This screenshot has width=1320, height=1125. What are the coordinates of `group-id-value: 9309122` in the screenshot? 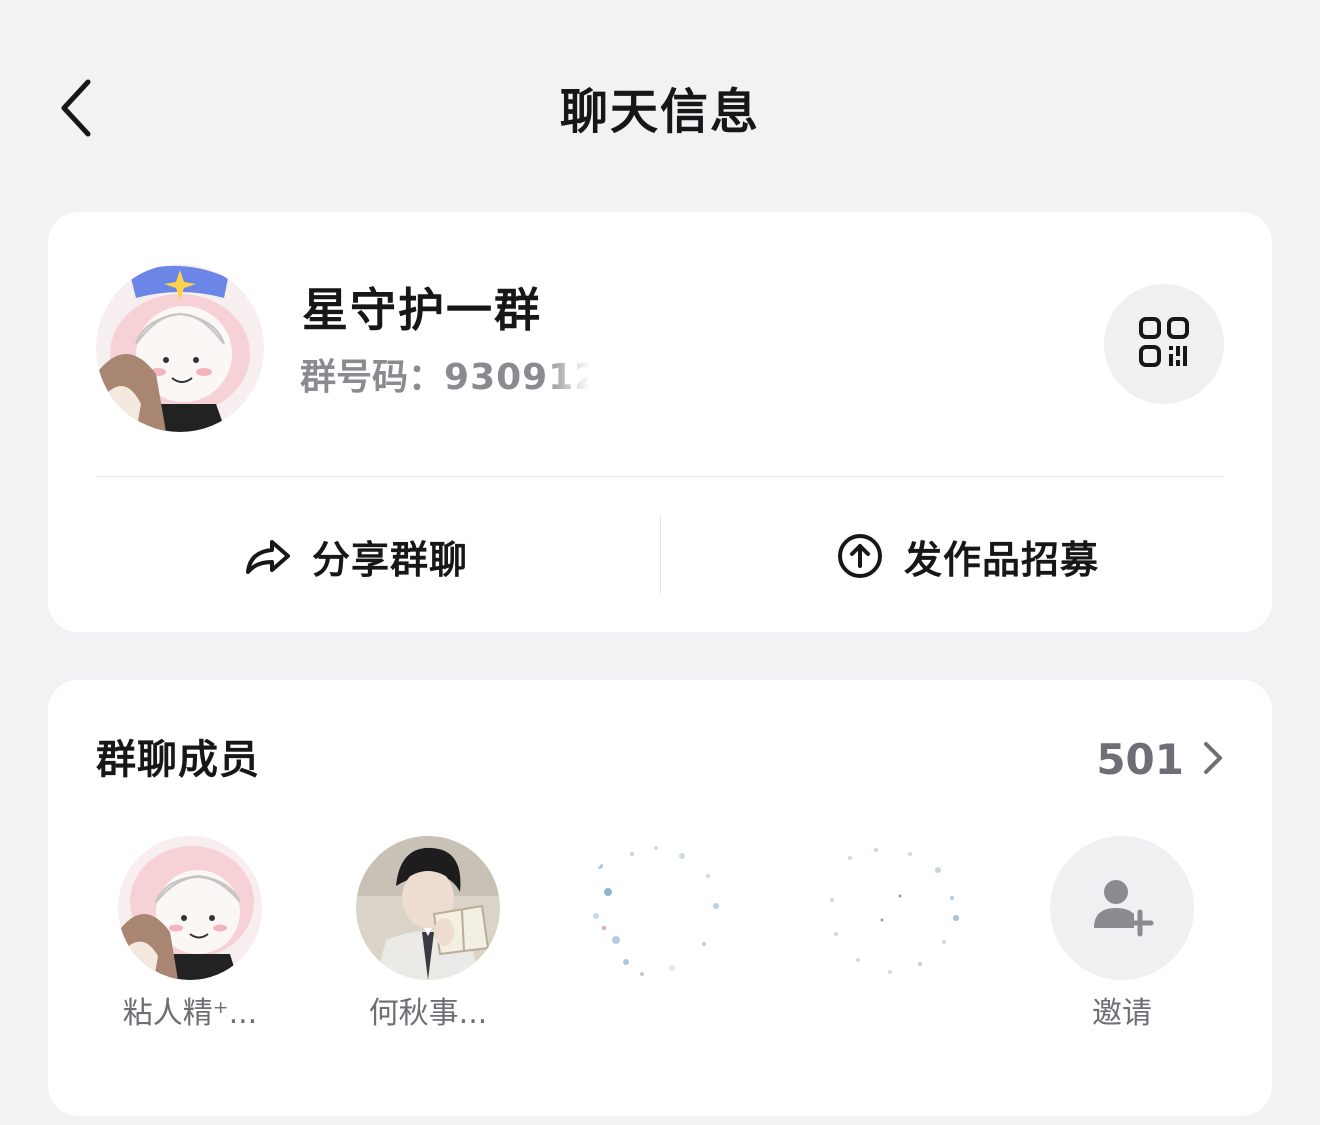 It's located at (535, 377).